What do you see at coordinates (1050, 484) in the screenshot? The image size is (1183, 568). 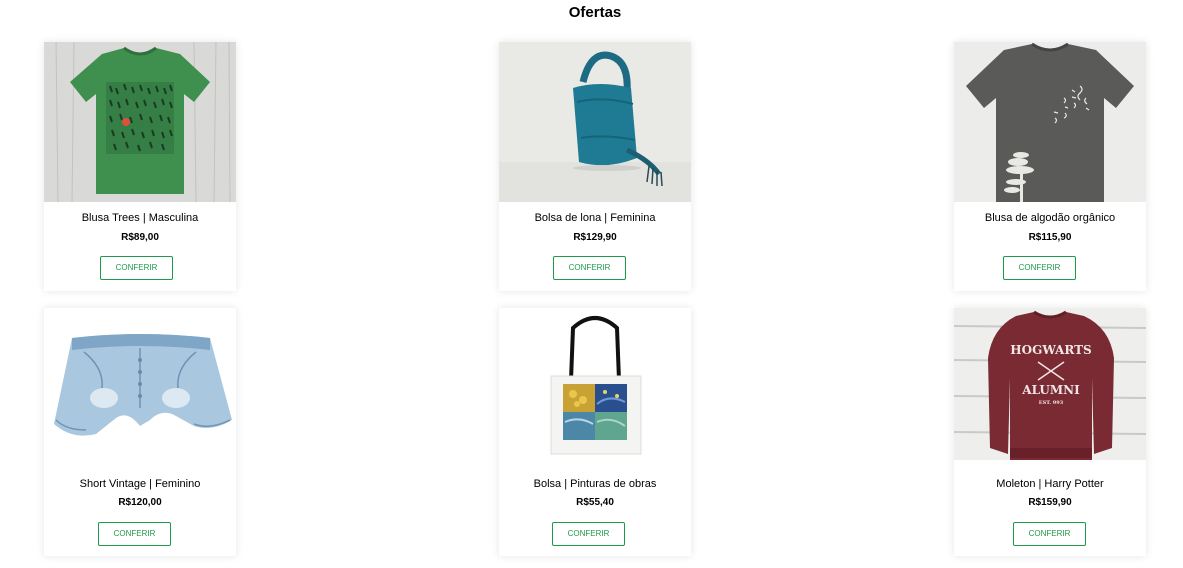 I see `product-name: Moleton | Harry Potter` at bounding box center [1050, 484].